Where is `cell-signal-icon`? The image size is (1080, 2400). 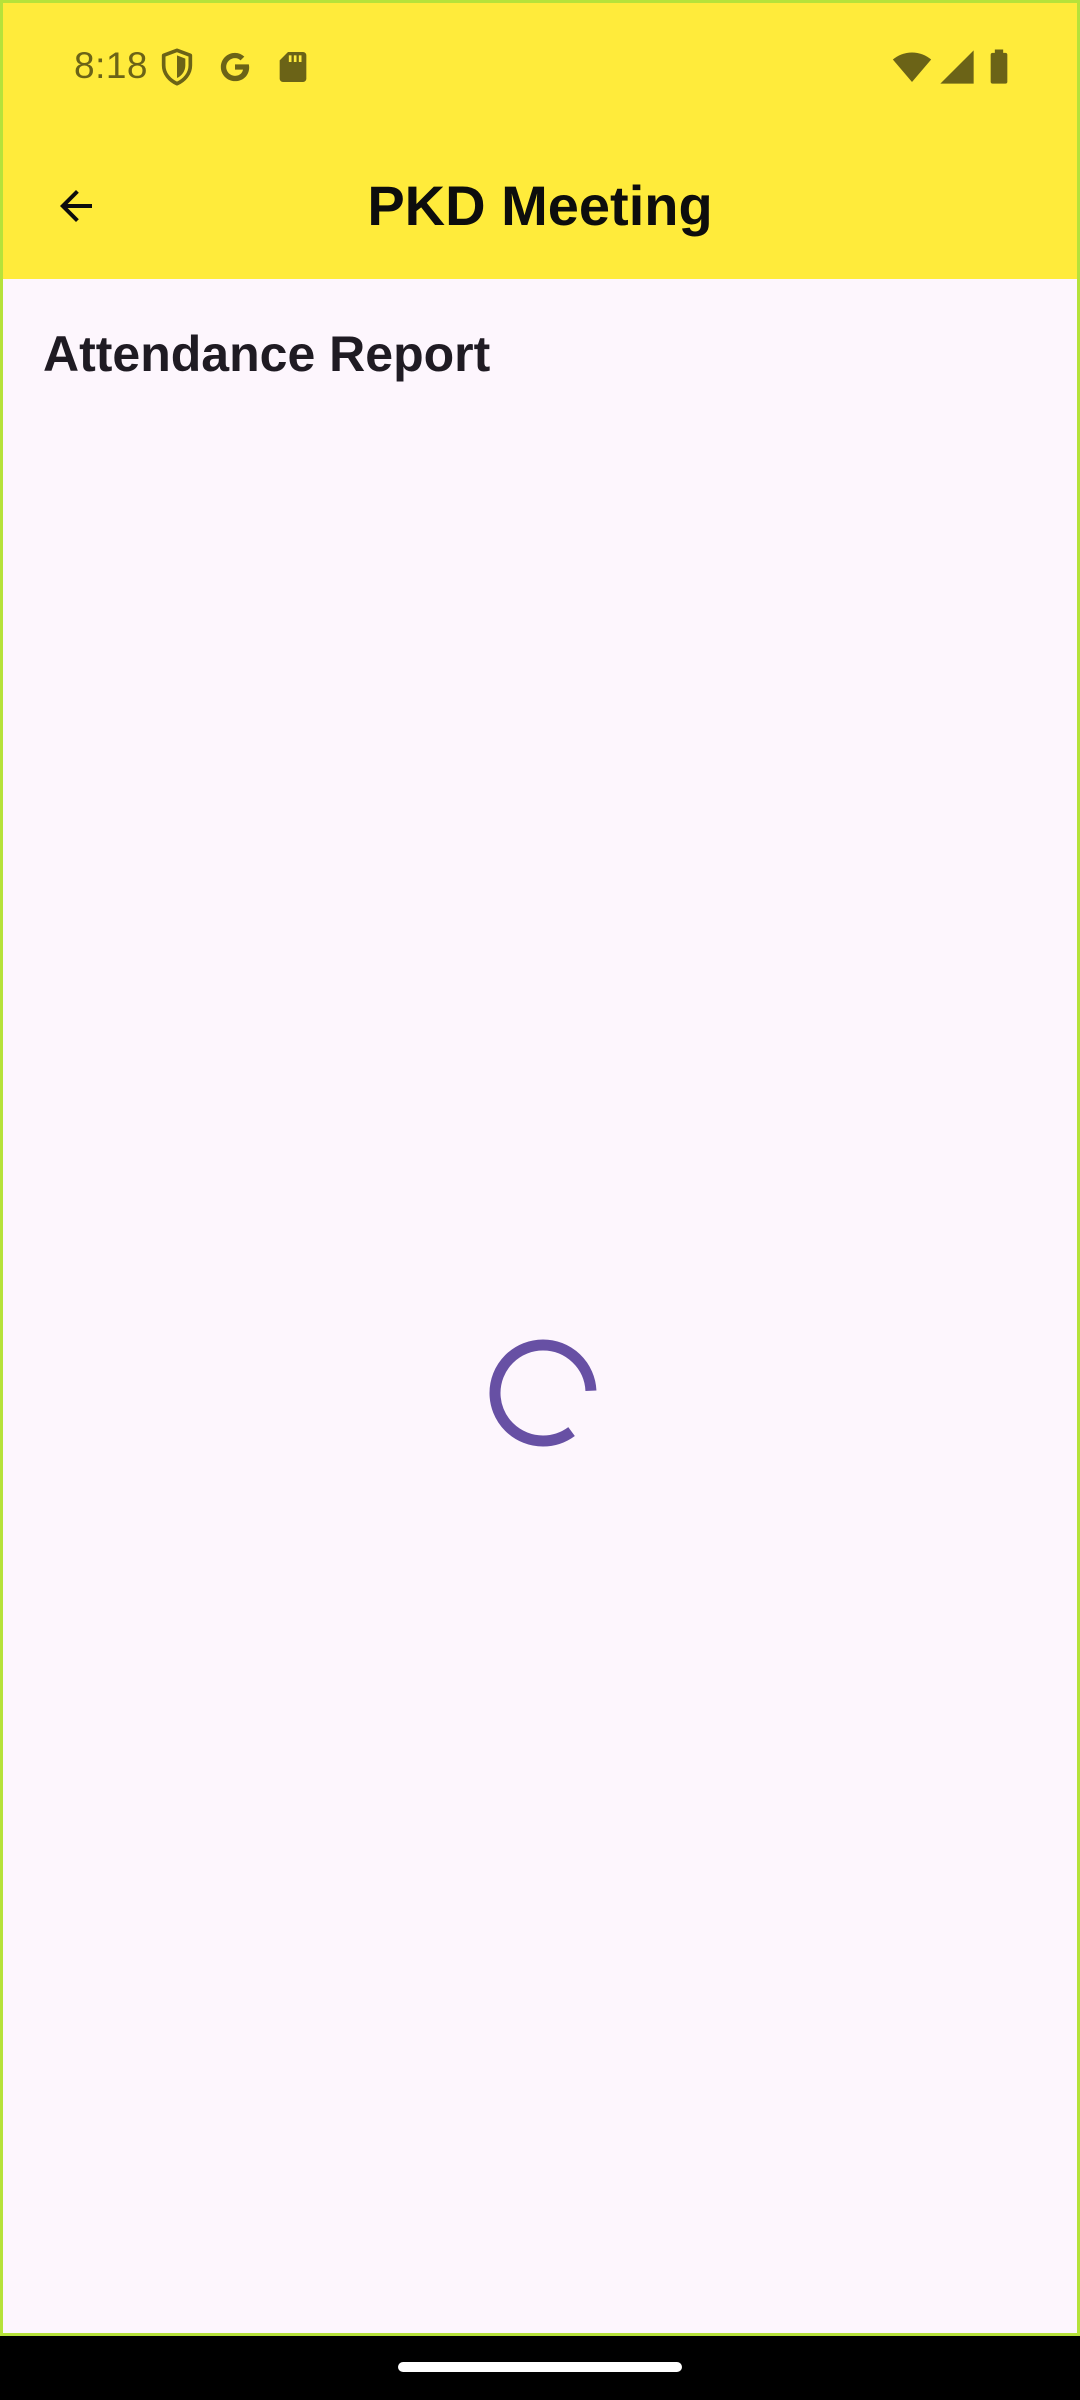
cell-signal-icon is located at coordinates (957, 67).